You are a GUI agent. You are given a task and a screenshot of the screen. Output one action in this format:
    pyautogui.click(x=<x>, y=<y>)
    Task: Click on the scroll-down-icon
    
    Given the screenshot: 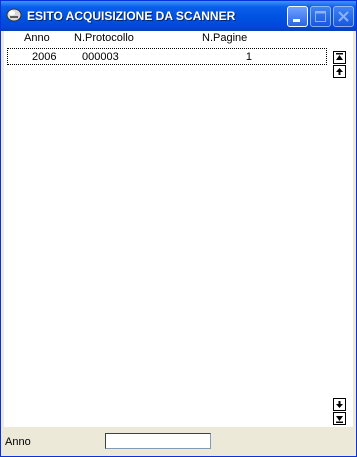 What is the action you would take?
    pyautogui.click(x=339, y=404)
    